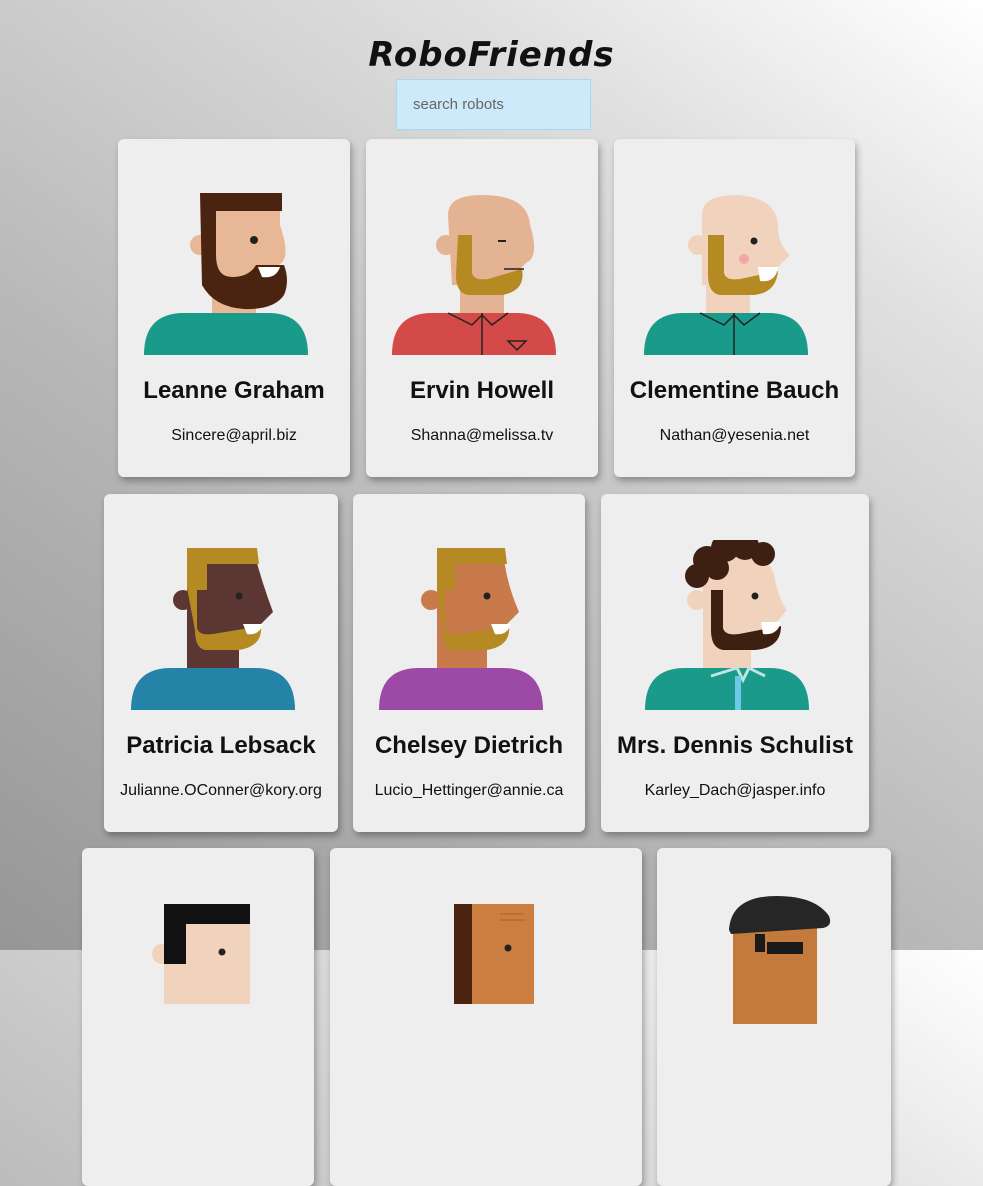 The height and width of the screenshot is (1186, 983). Describe the element at coordinates (221, 790) in the screenshot. I see `robot-email: Julianne.OConner@kory.org` at that location.